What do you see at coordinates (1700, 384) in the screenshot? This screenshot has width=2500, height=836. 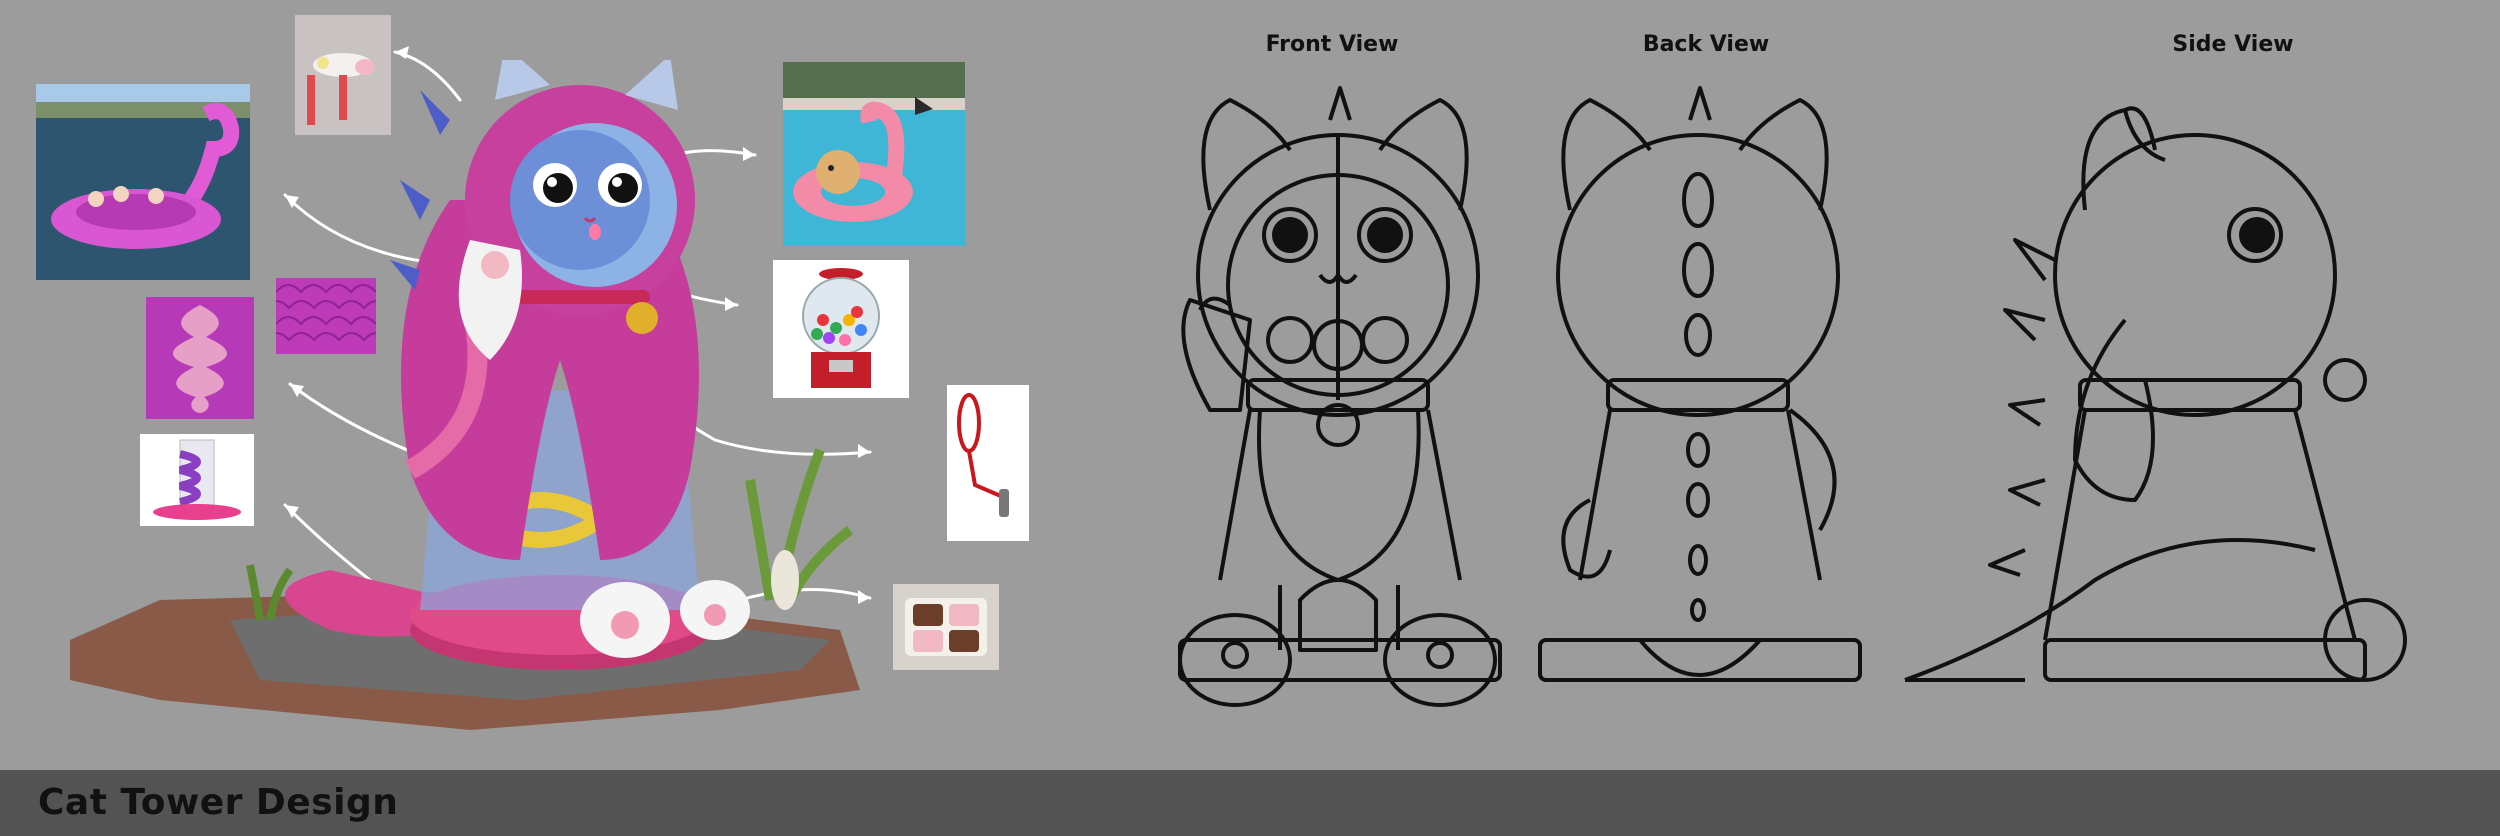 I see `back-view-drawing` at bounding box center [1700, 384].